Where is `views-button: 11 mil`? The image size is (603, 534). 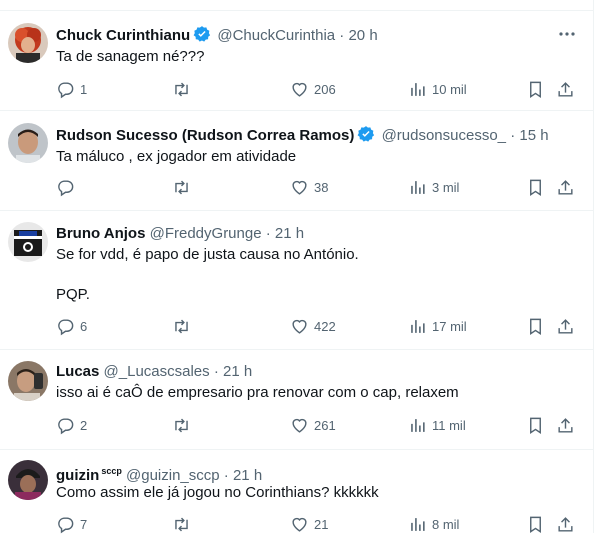 views-button: 11 mil is located at coordinates (437, 425).